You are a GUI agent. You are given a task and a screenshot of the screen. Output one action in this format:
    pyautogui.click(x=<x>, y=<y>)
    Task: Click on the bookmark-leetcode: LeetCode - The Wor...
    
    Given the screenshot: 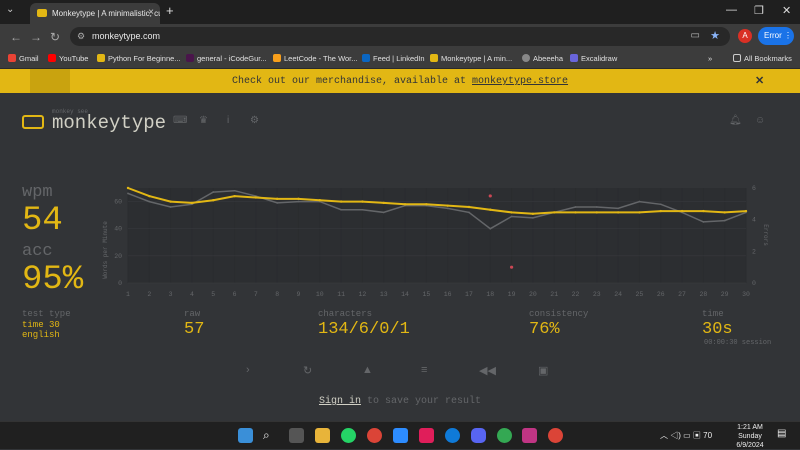 What is the action you would take?
    pyautogui.click(x=315, y=58)
    